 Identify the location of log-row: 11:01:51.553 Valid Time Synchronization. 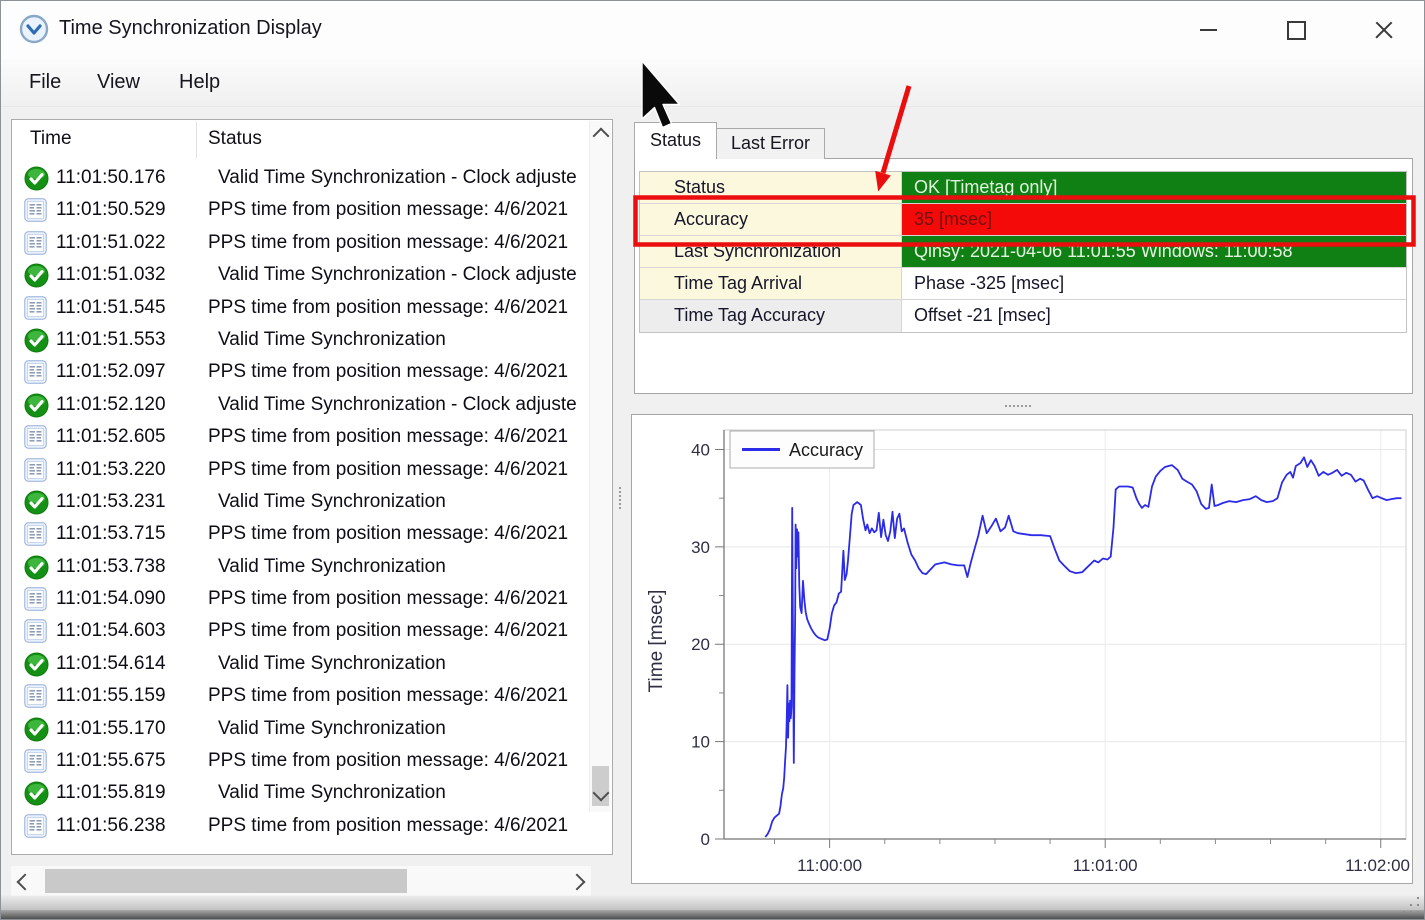
(301, 340).